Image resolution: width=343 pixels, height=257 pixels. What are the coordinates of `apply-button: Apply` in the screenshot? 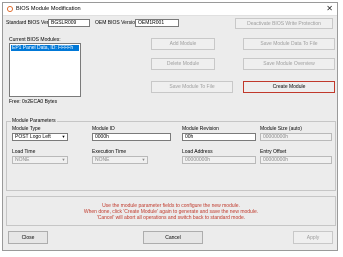 It's located at (313, 237).